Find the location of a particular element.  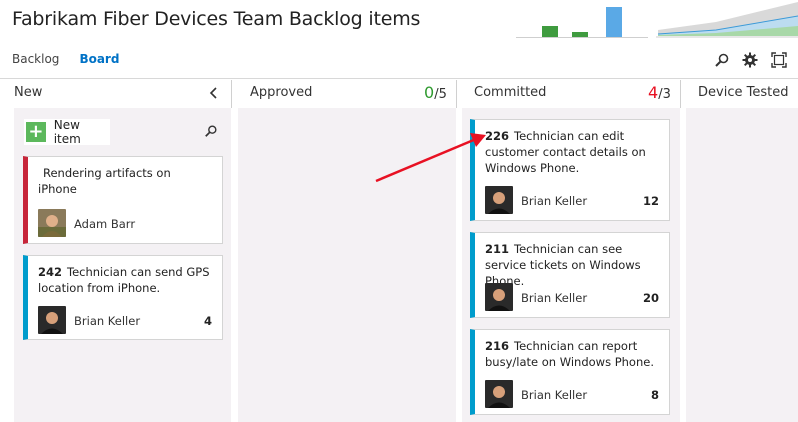

column-body-device-tested is located at coordinates (742, 265).